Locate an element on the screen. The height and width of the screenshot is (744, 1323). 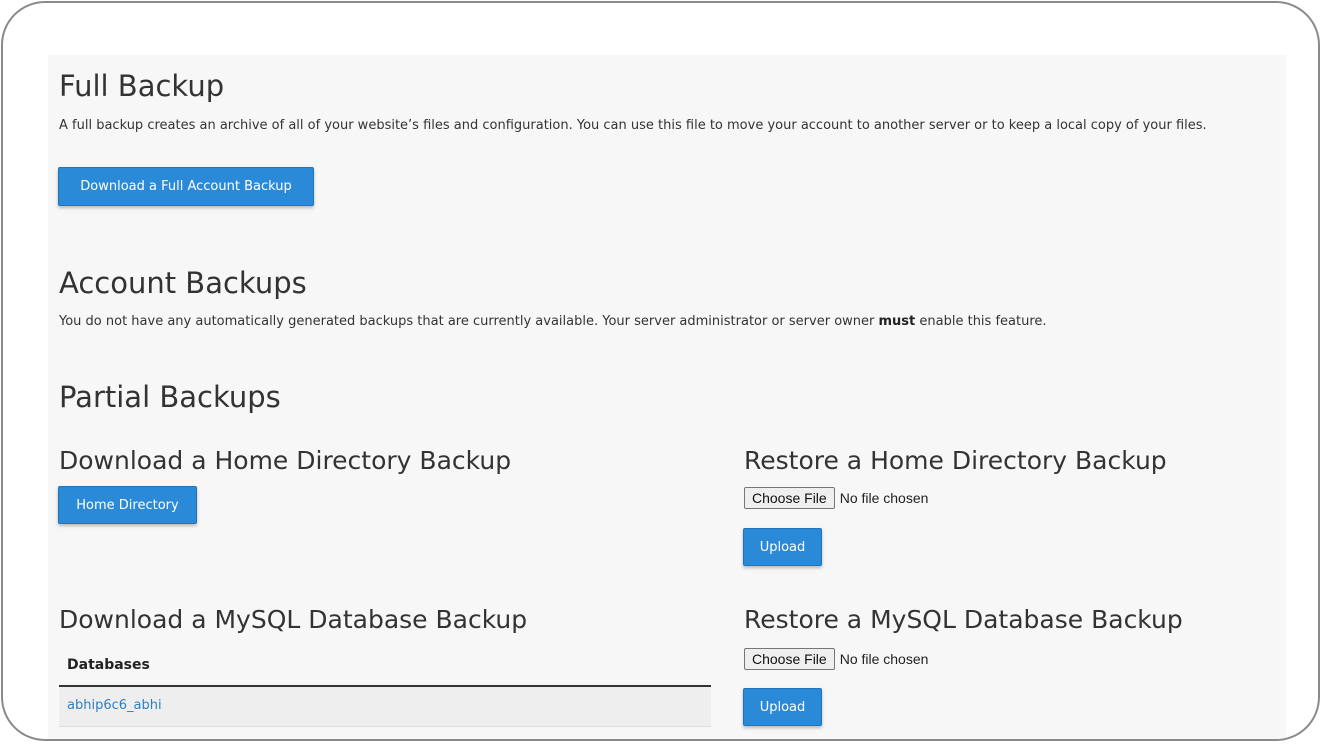
home-directory-button: Home Directory is located at coordinates (127, 505).